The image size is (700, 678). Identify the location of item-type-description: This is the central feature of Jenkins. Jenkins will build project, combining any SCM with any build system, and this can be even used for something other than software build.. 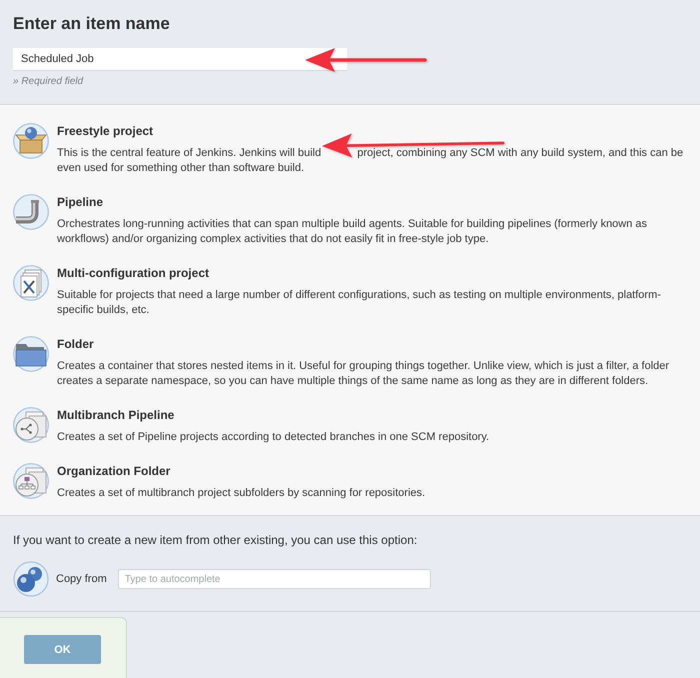
(370, 161).